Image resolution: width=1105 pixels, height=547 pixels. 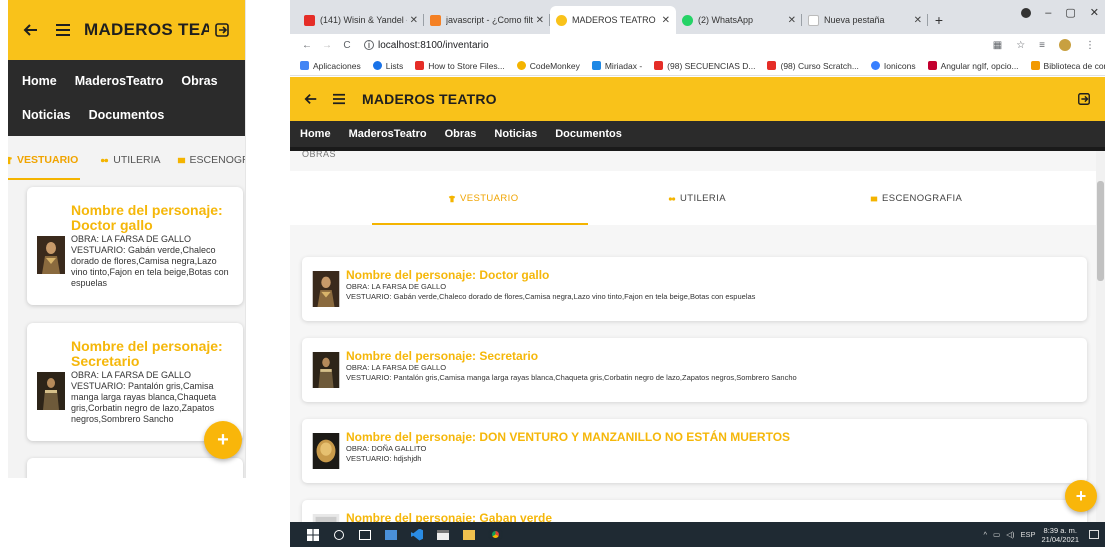 What do you see at coordinates (1094, 12) in the screenshot?
I see `close-window-button: ✕` at bounding box center [1094, 12].